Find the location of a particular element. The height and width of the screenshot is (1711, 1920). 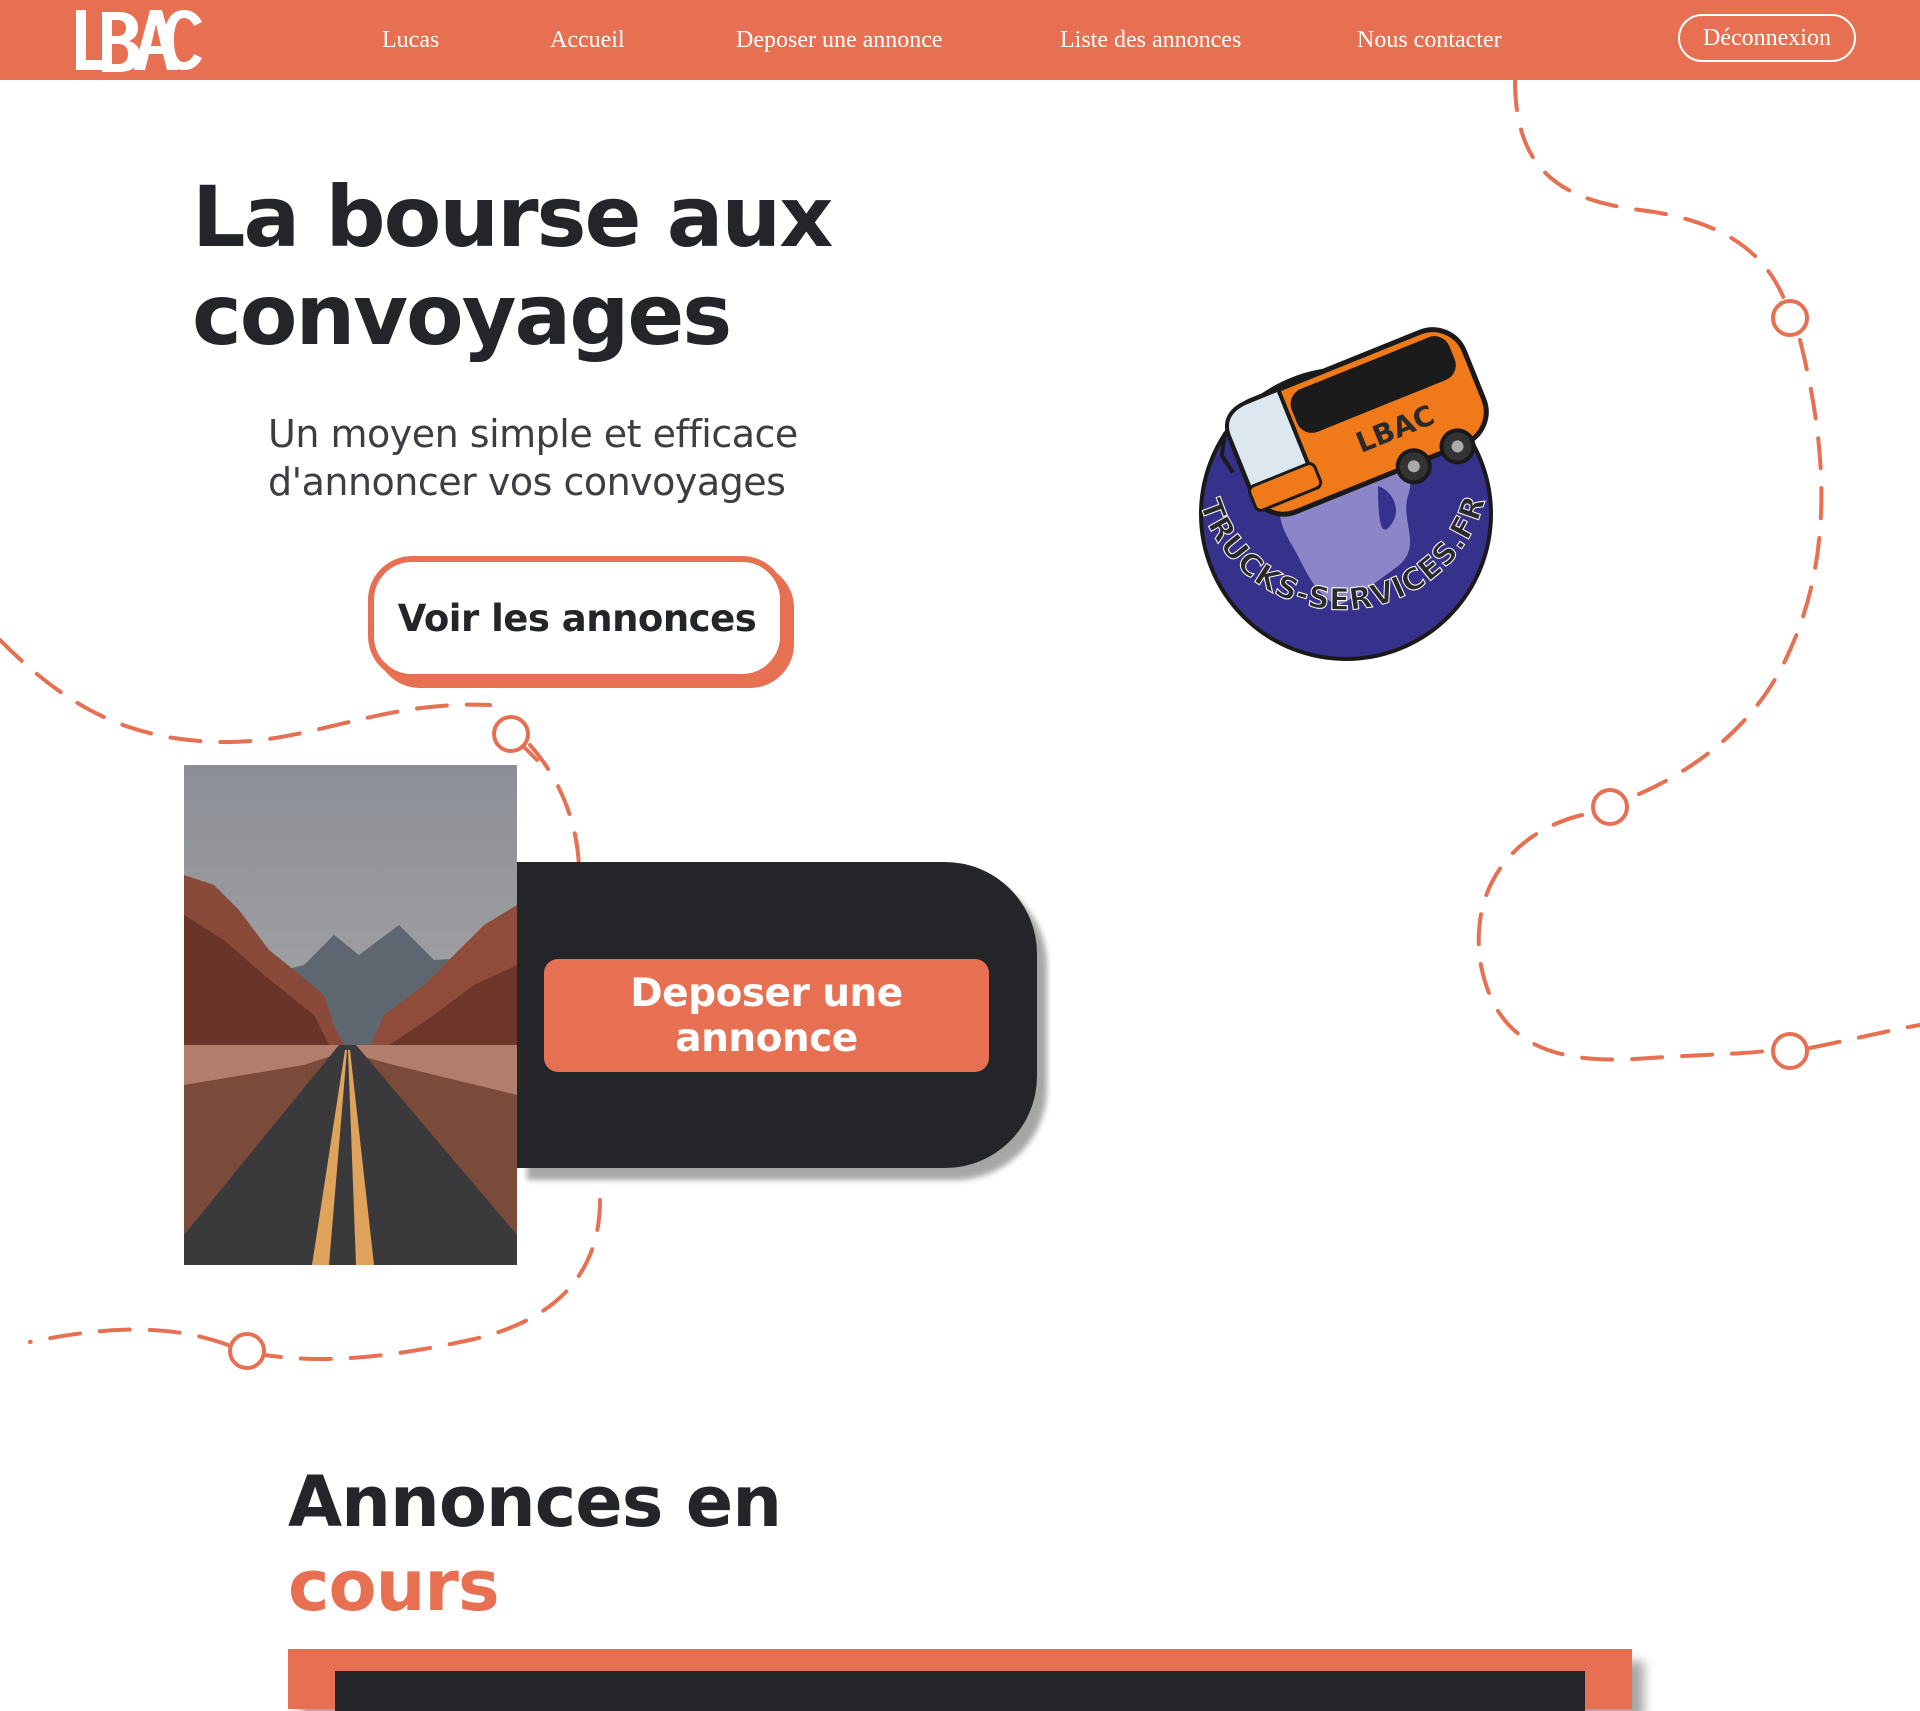

nav-link-home: Accueil is located at coordinates (587, 40).